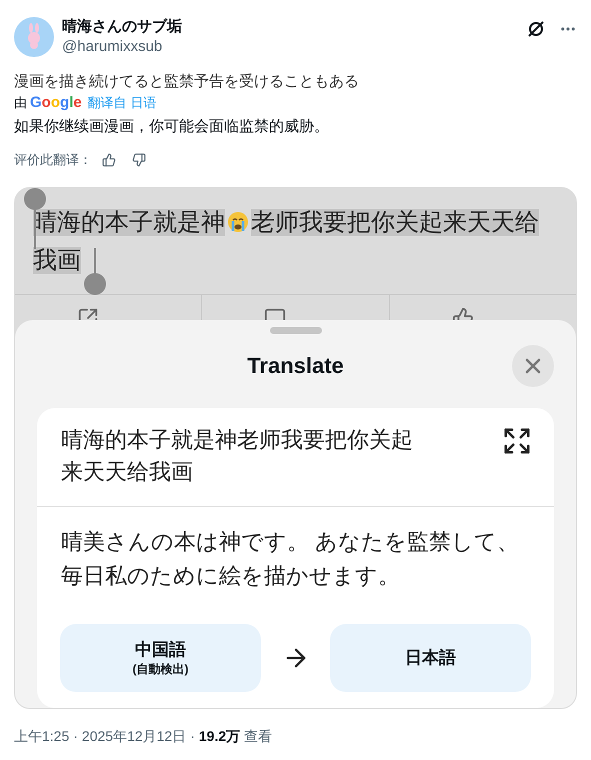  What do you see at coordinates (219, 736) in the screenshot?
I see `view-count: 19.2万` at bounding box center [219, 736].